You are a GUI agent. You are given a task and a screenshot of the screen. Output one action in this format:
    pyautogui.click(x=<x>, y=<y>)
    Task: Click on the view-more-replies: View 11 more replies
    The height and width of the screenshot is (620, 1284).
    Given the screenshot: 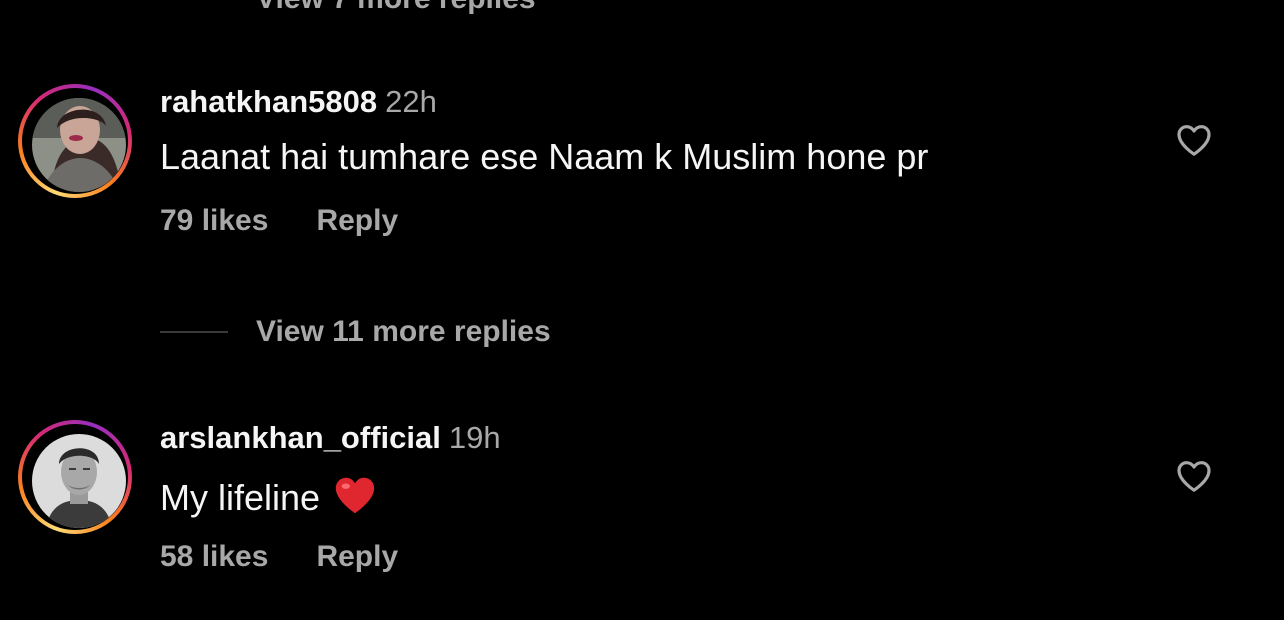 What is the action you would take?
    pyautogui.click(x=355, y=332)
    